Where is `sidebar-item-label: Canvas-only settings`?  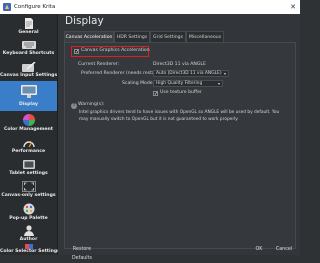
sidebar-item-label: Canvas-only settings is located at coordinates (28, 195).